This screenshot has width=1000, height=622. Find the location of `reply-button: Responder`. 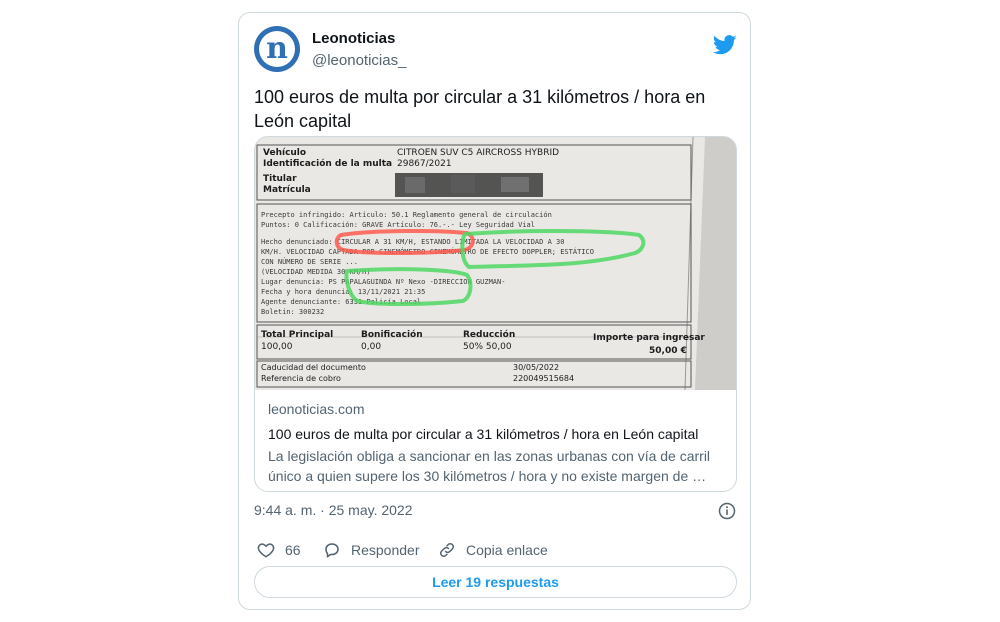

reply-button: Responder is located at coordinates (371, 550).